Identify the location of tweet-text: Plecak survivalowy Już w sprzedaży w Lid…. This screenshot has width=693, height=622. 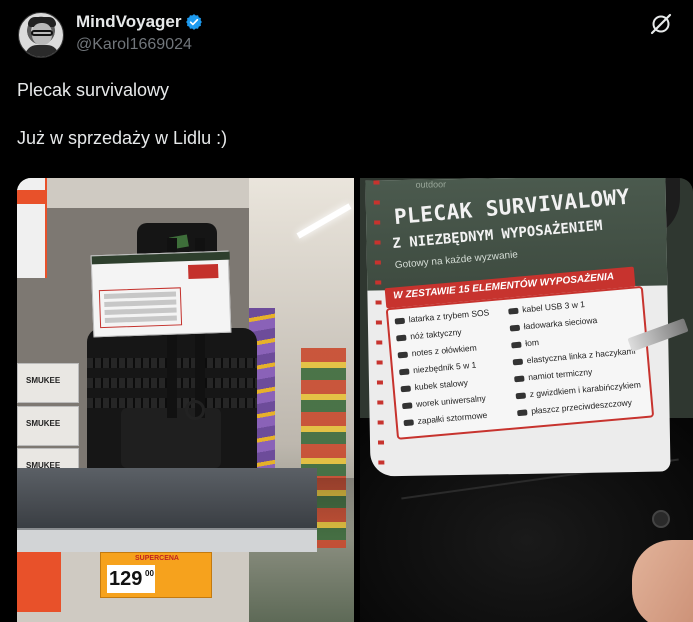
(122, 114).